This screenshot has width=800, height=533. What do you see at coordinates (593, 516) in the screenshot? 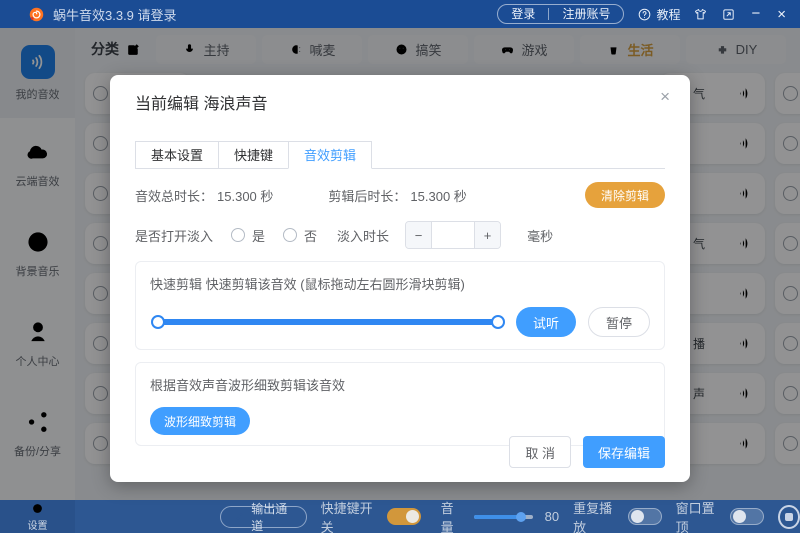
I see `repeat-label: 重复播放` at bounding box center [593, 516].